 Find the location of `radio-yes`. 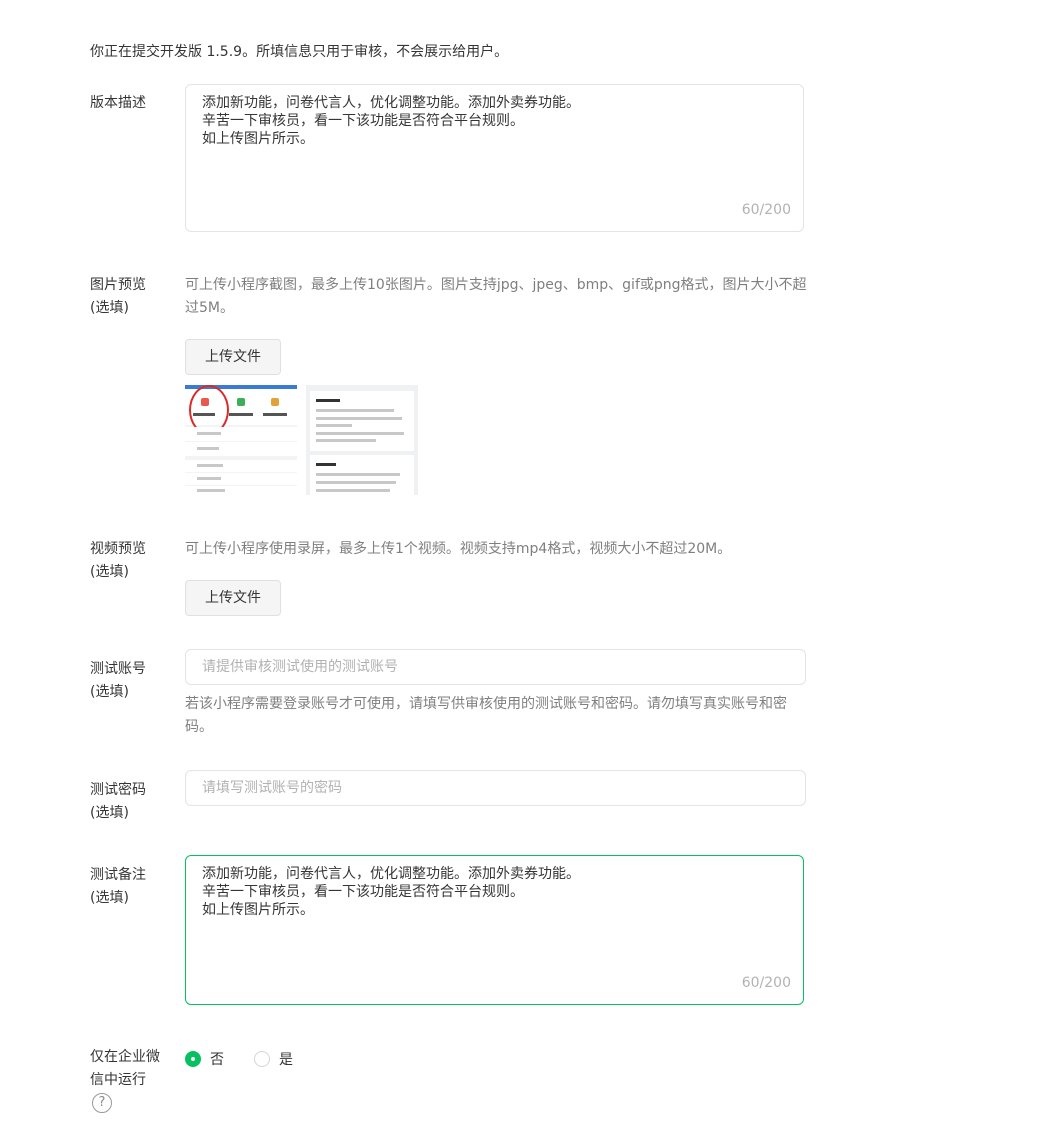

radio-yes is located at coordinates (262, 1059).